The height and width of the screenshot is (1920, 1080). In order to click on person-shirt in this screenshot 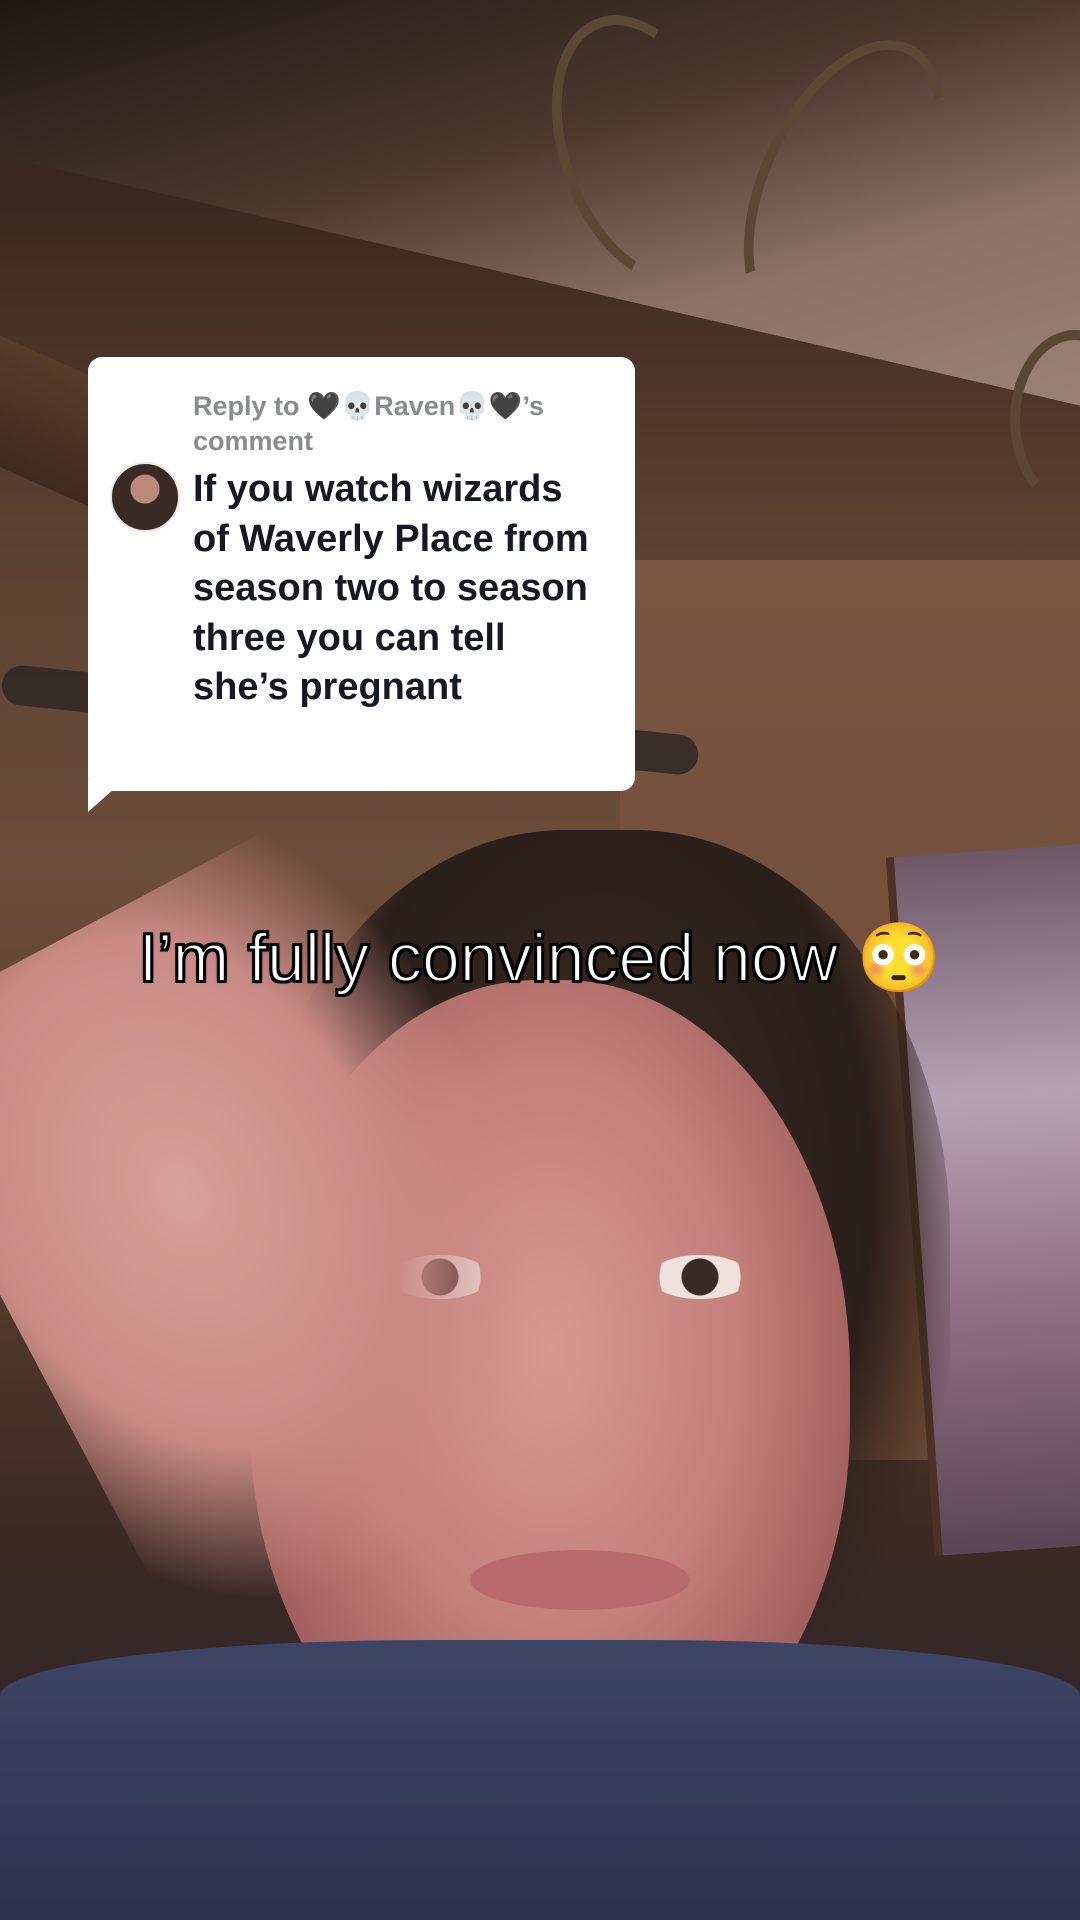, I will do `click(540, 1780)`.